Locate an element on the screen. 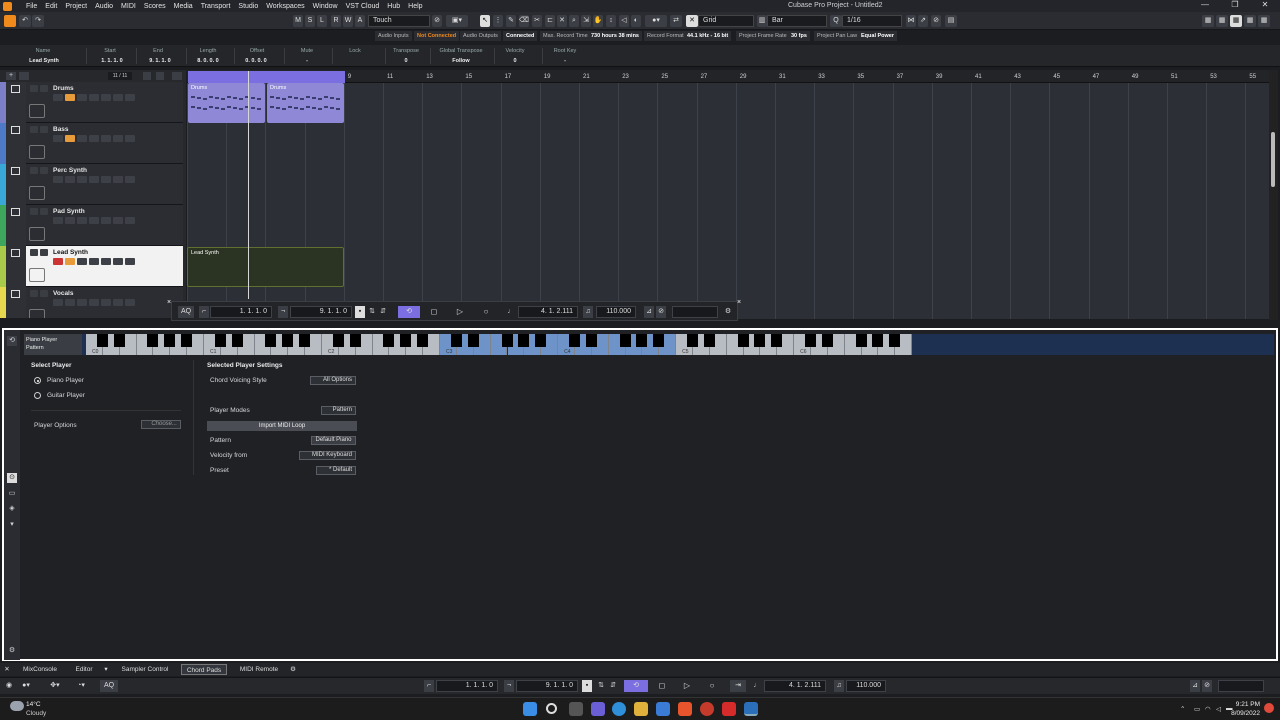  transport-settings-icon: ⚙ is located at coordinates (728, 312).